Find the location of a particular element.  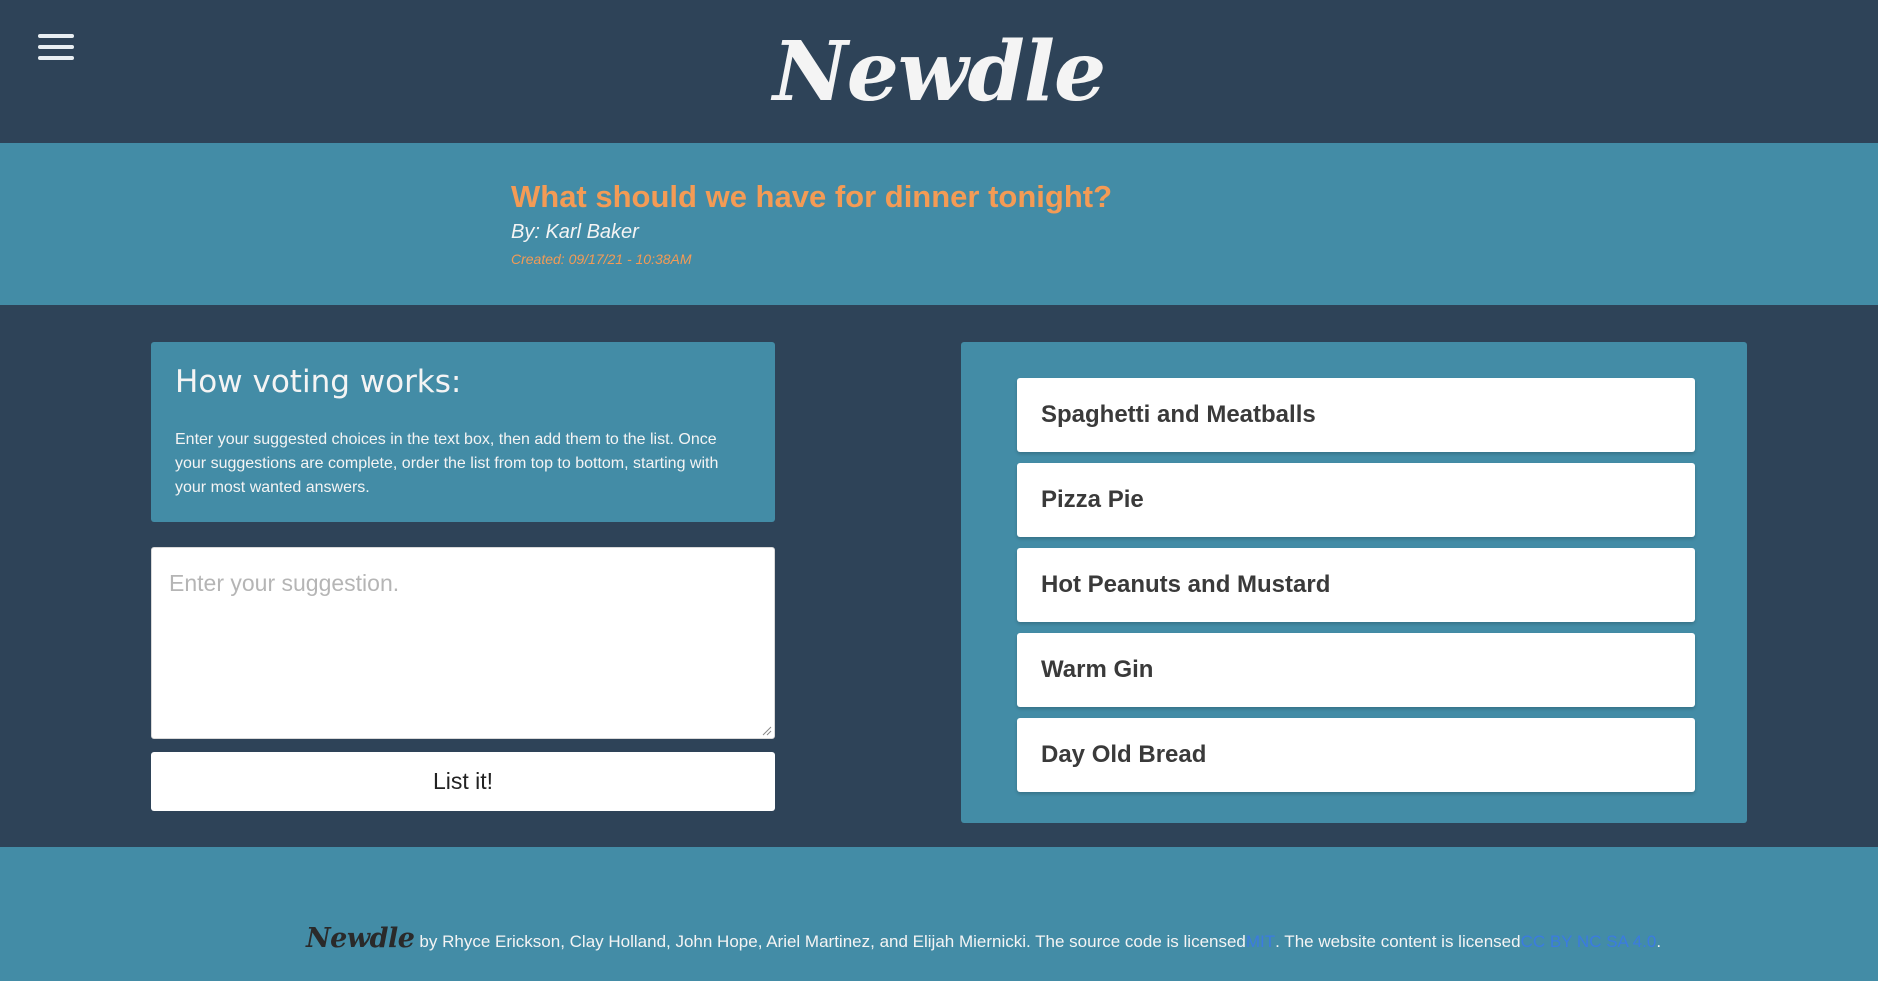

suggestion-input is located at coordinates (463, 643).